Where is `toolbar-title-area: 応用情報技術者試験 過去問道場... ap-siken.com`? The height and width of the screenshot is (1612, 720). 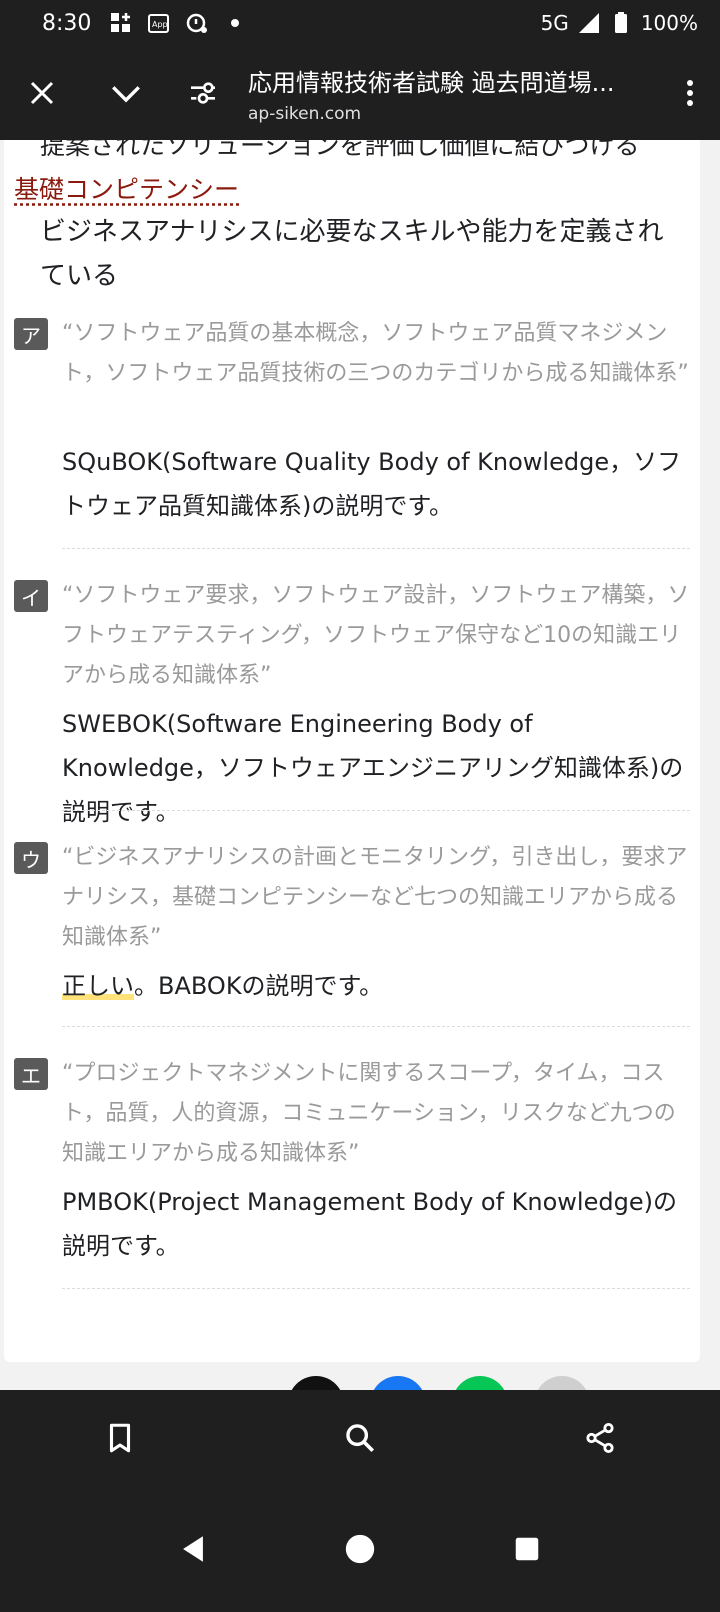 toolbar-title-area: 応用情報技術者試験 過去問道場... ap-siken.com is located at coordinates (449, 93).